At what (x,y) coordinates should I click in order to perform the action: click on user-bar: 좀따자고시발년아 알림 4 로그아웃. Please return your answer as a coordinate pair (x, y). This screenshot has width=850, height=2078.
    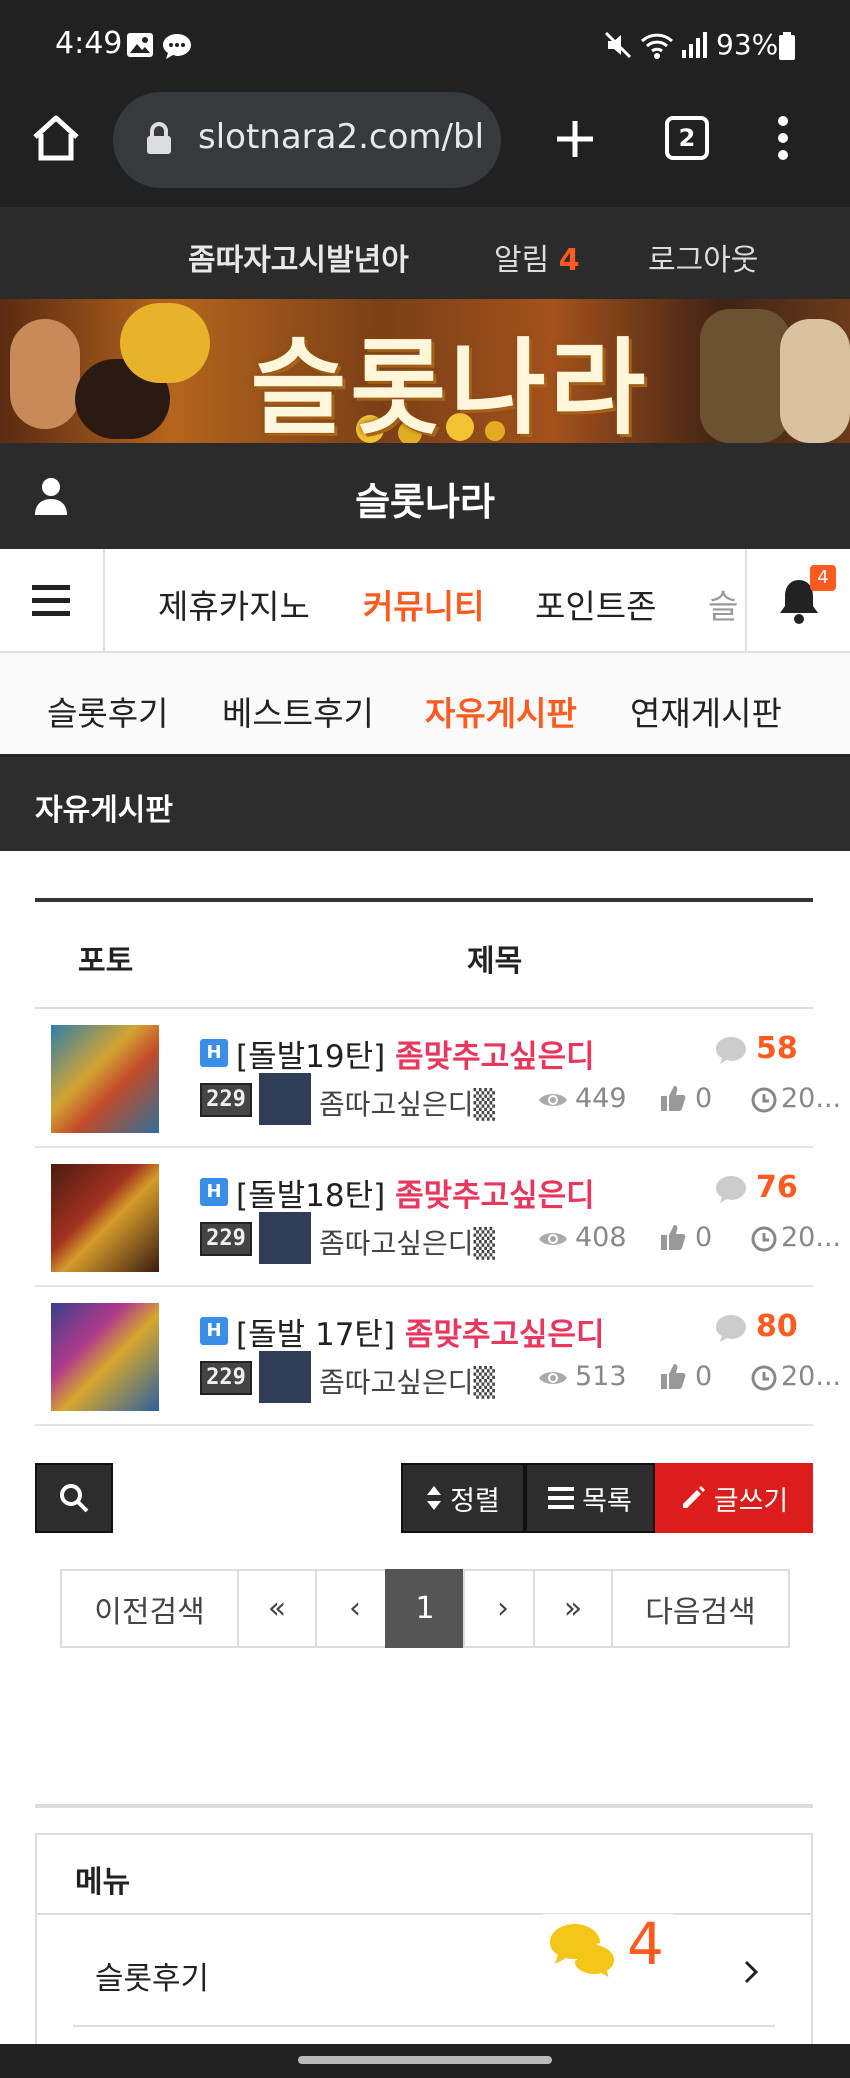
    Looking at the image, I should click on (425, 253).